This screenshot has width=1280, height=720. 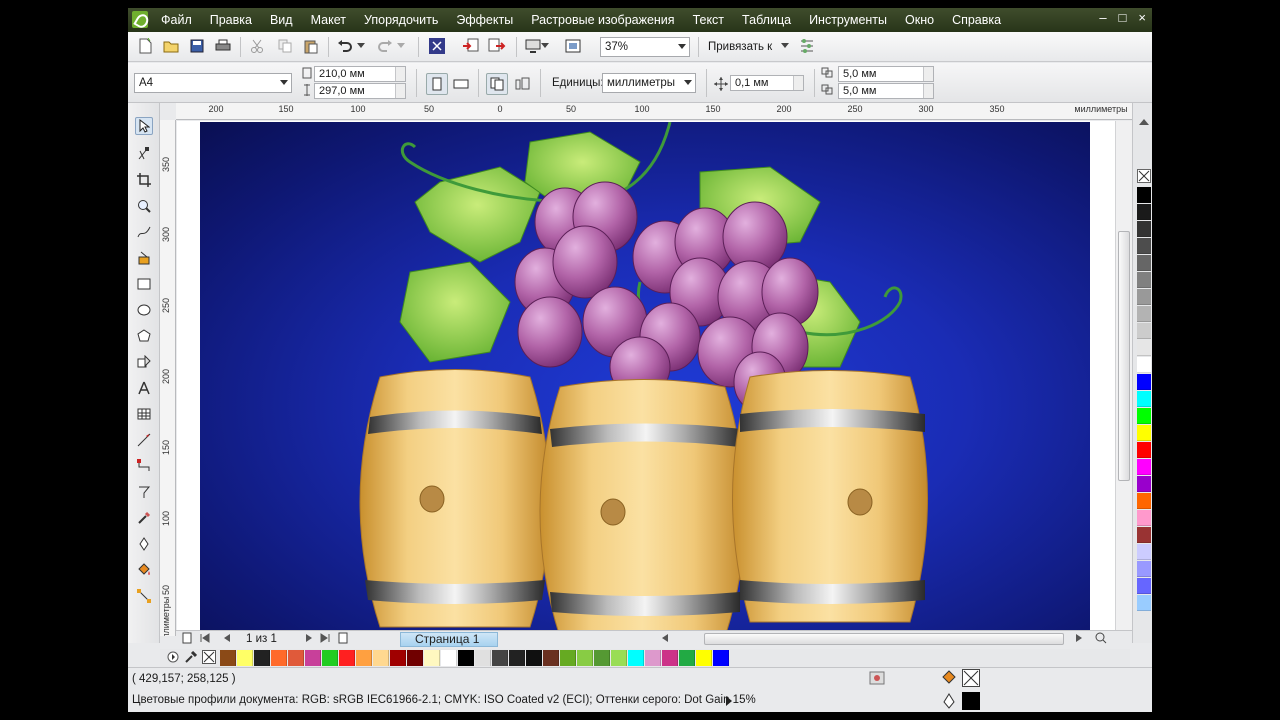 I want to click on rectangle-tool-icon, so click(x=144, y=284).